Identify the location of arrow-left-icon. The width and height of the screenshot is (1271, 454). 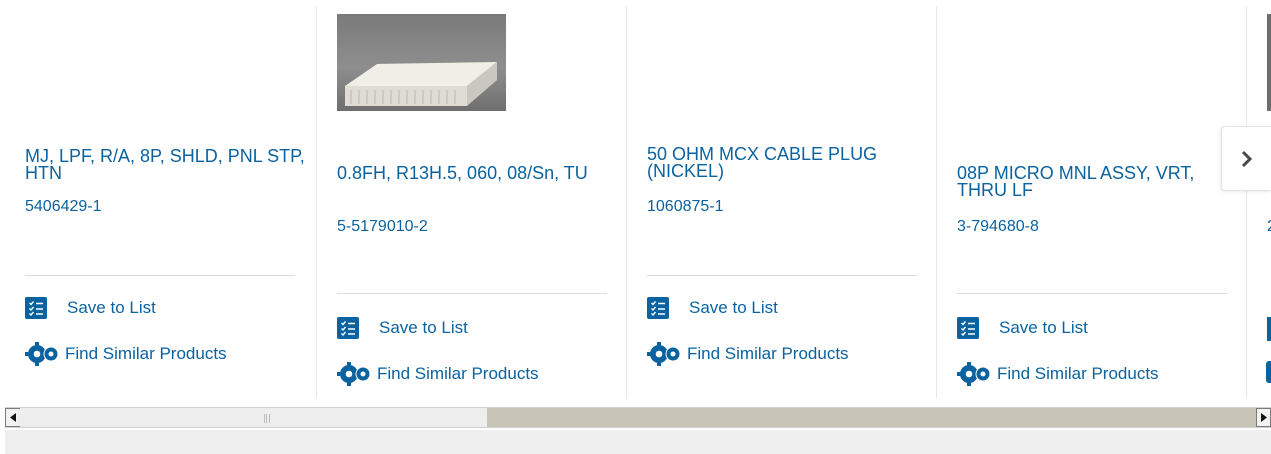
(12, 417).